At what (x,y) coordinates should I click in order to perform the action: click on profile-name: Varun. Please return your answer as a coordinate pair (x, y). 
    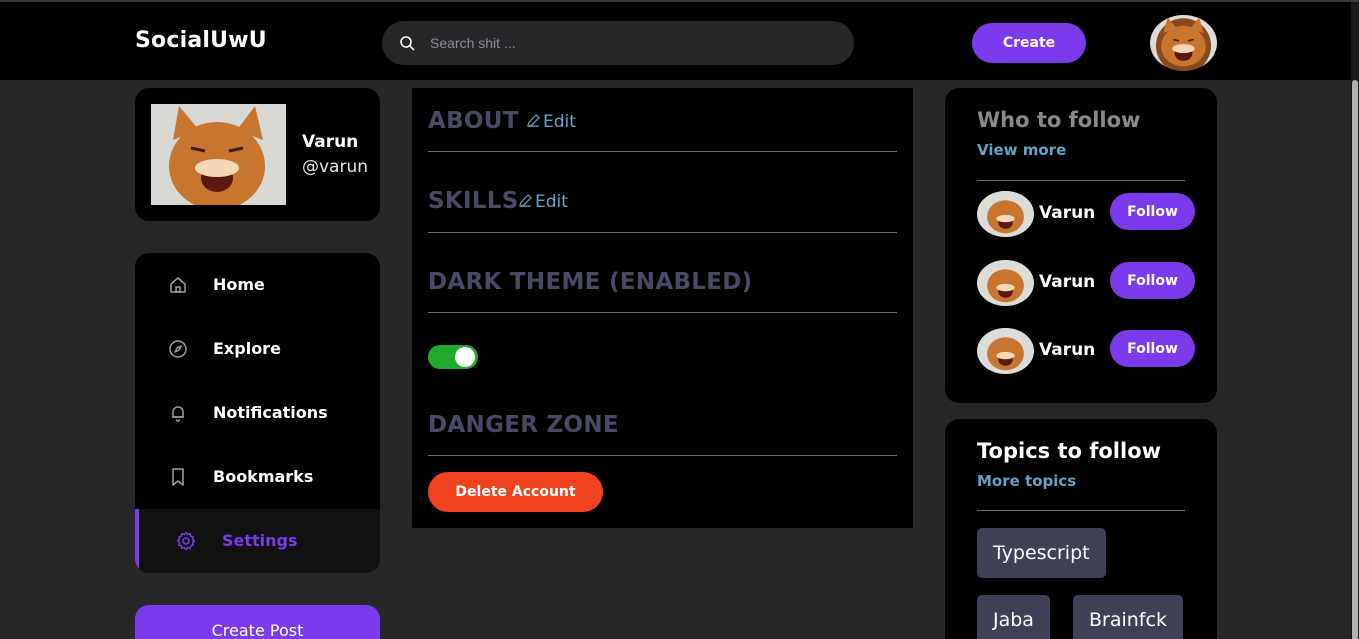
    Looking at the image, I should click on (330, 142).